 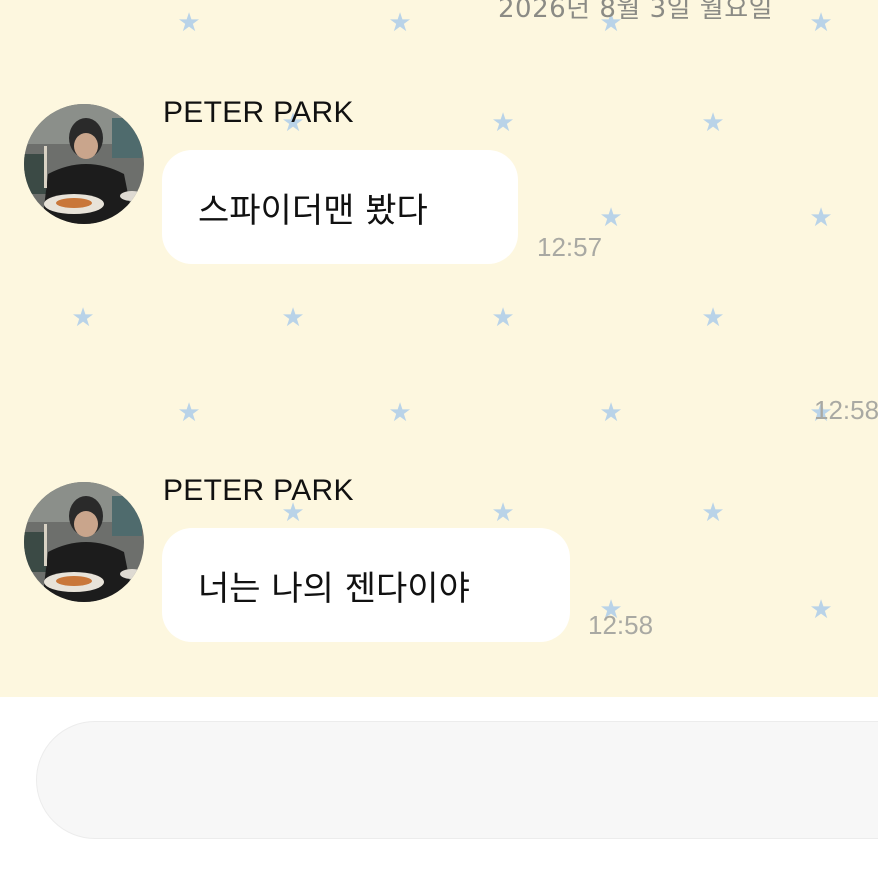 What do you see at coordinates (457, 780) in the screenshot?
I see `message-input` at bounding box center [457, 780].